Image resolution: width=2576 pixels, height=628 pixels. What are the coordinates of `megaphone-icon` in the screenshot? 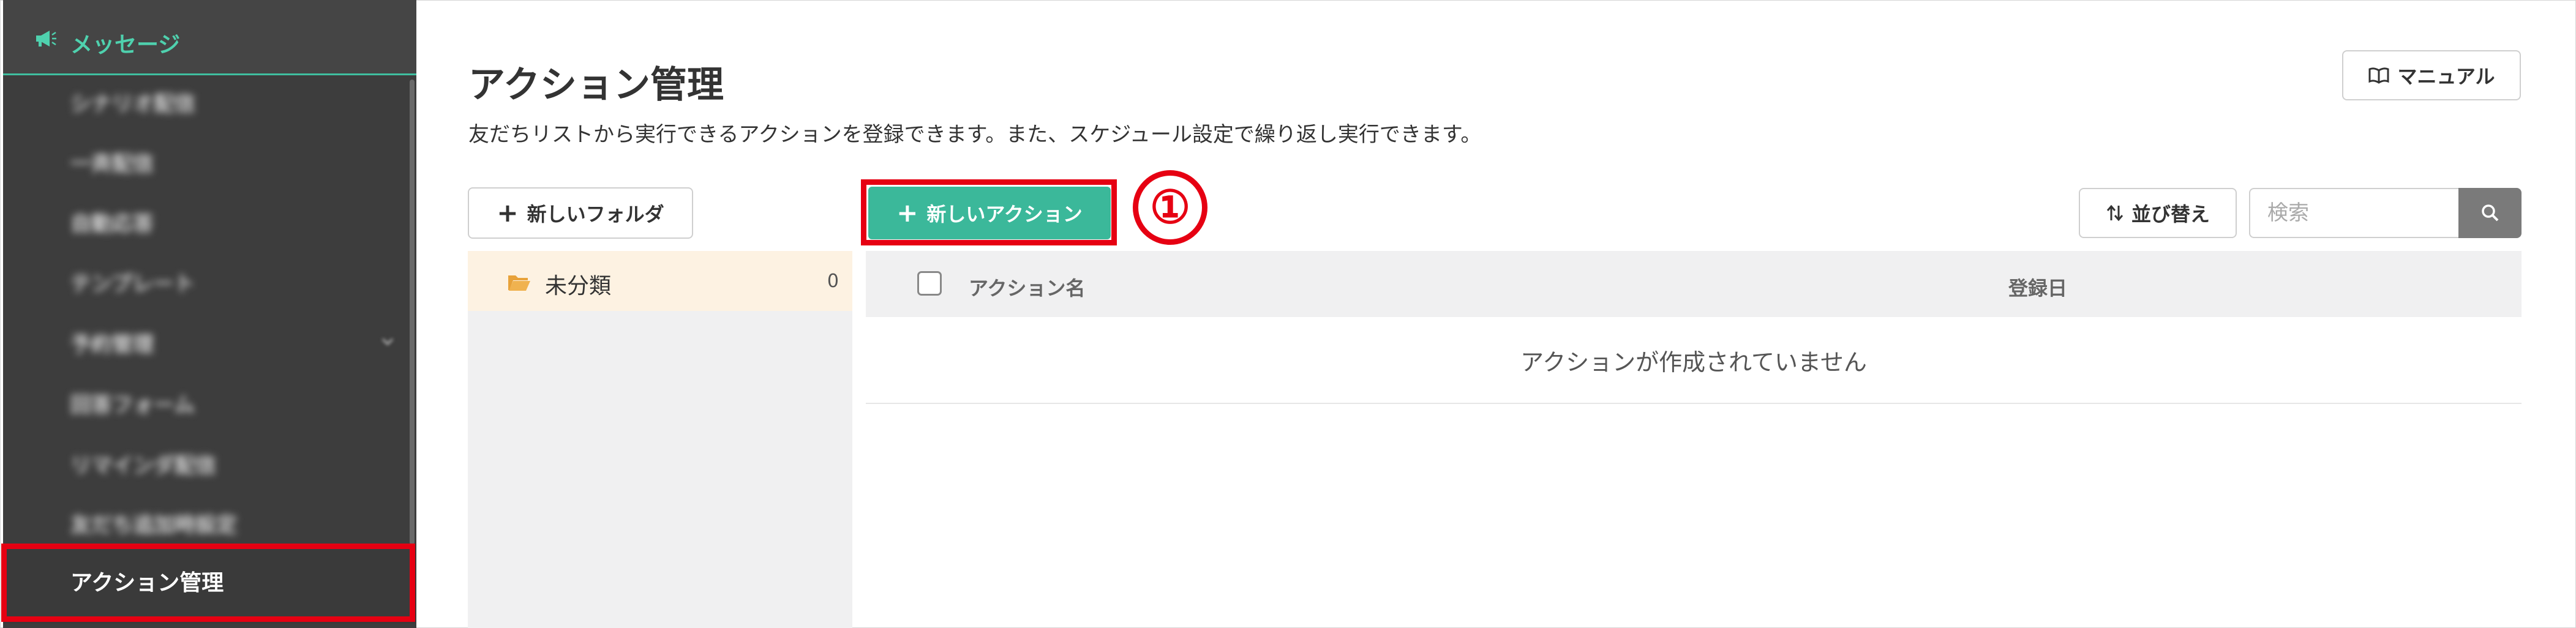 It's located at (46, 39).